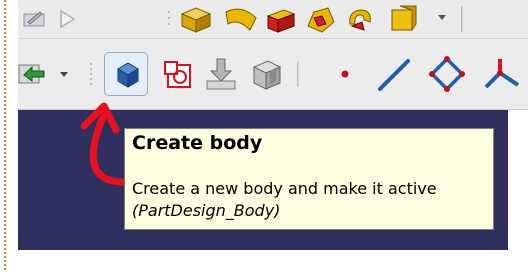 Image resolution: width=528 pixels, height=279 pixels. Describe the element at coordinates (403, 19) in the screenshot. I see `cube-icon` at that location.